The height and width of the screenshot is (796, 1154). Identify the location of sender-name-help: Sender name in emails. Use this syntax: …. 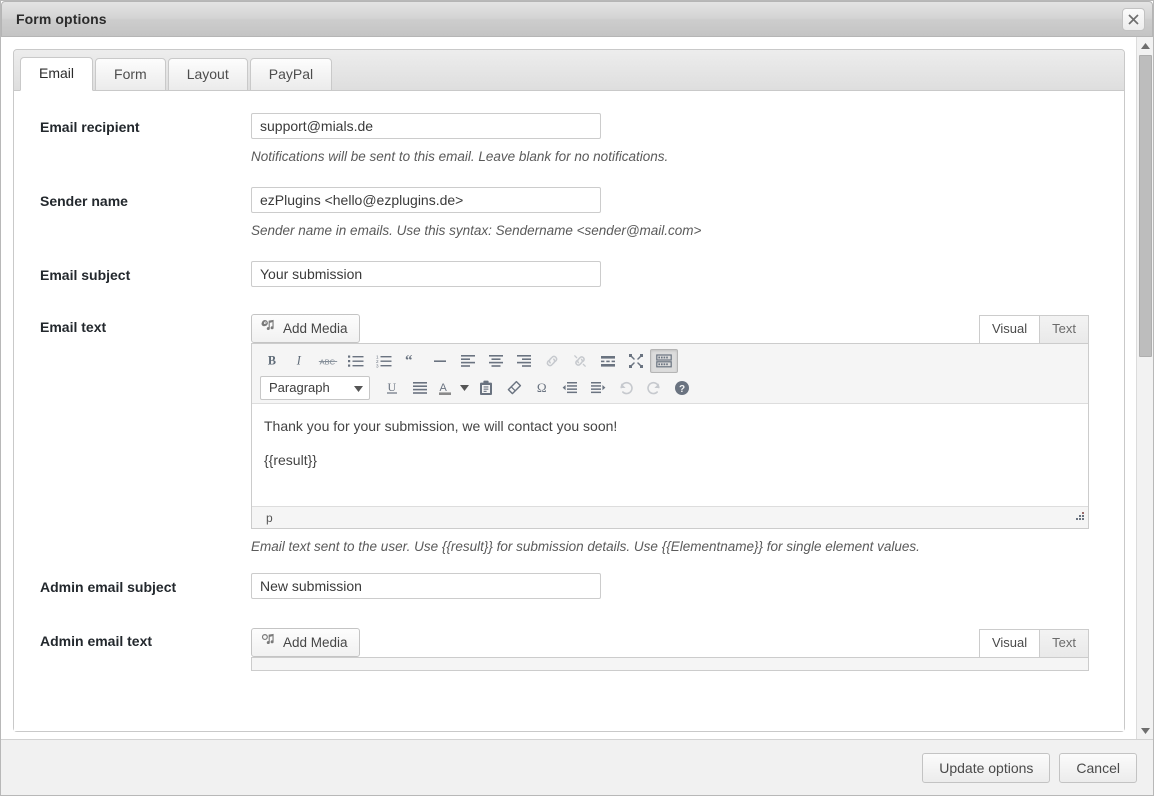
(476, 230).